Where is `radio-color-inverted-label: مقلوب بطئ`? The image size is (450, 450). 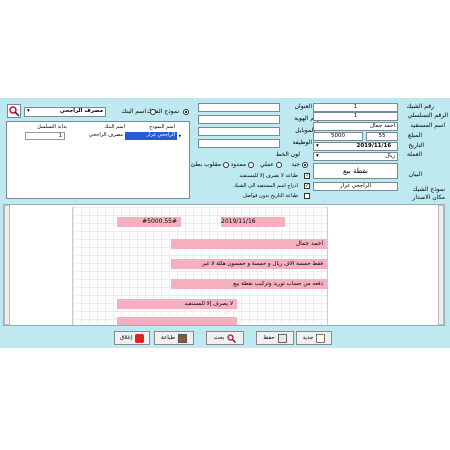 radio-color-inverted-label: مقلوب بطئ is located at coordinates (205, 164).